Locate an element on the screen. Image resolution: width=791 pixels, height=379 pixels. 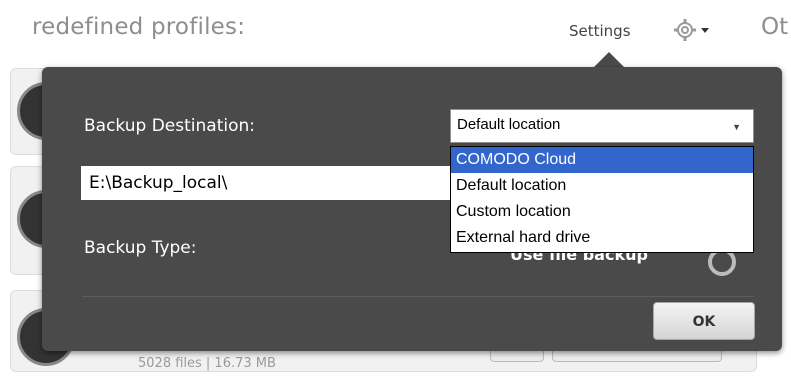
select-value: Default location is located at coordinates (509, 124).